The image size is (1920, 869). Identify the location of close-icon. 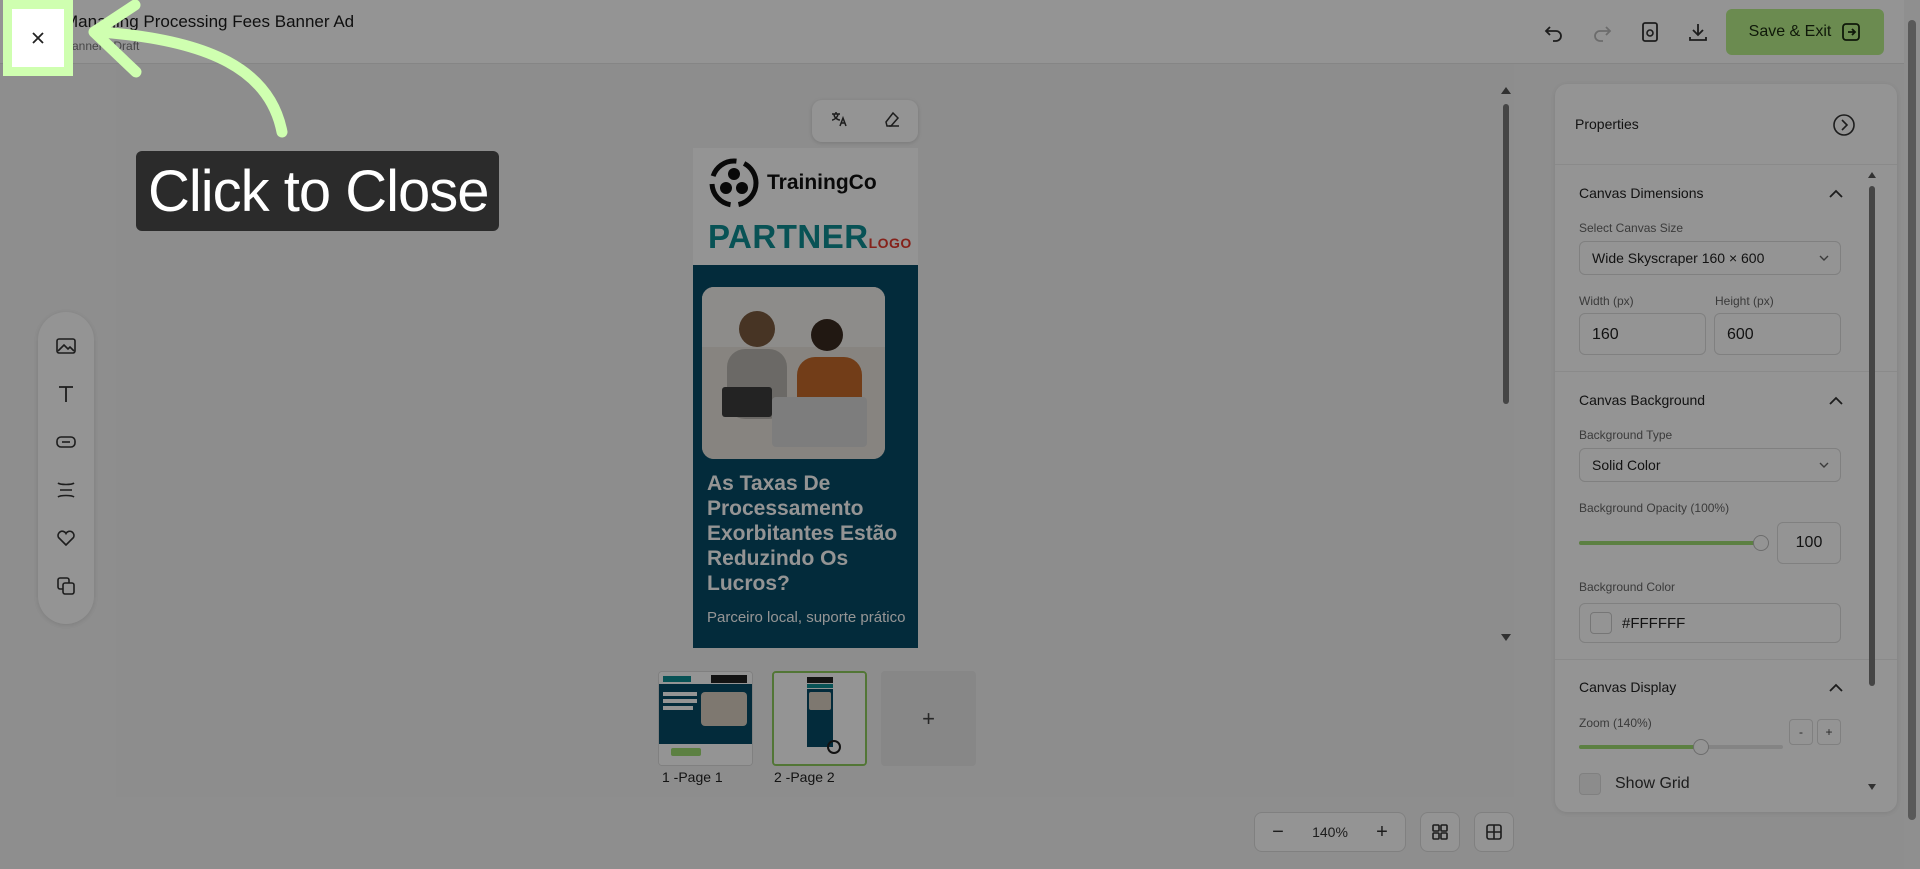
(38, 38).